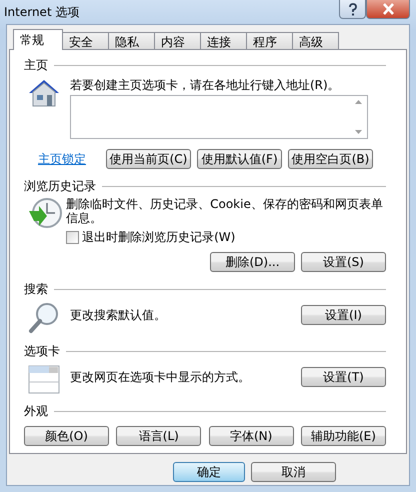  What do you see at coordinates (219, 117) in the screenshot?
I see `address-field` at bounding box center [219, 117].